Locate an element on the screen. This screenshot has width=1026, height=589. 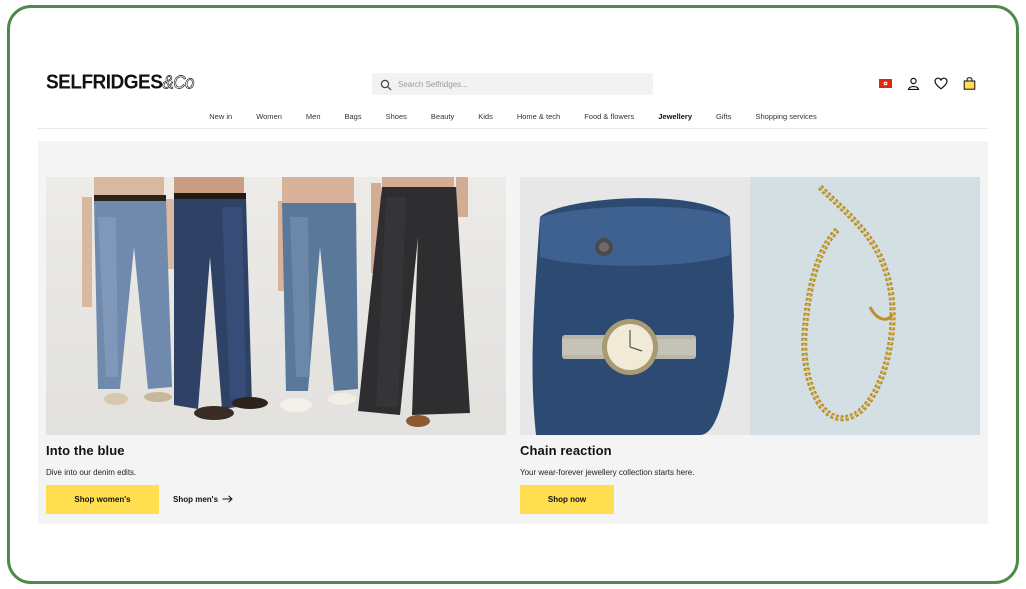
promo-title: Into the blue is located at coordinates (85, 450).